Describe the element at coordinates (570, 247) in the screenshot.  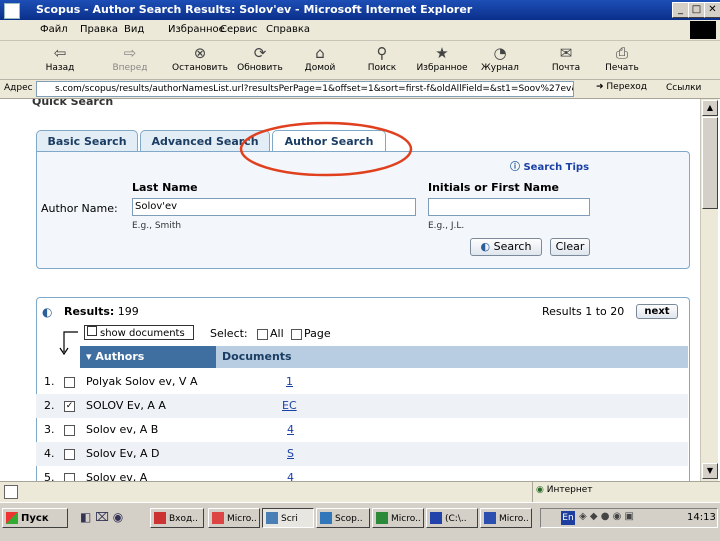
I see `clear-button: Clear` at that location.